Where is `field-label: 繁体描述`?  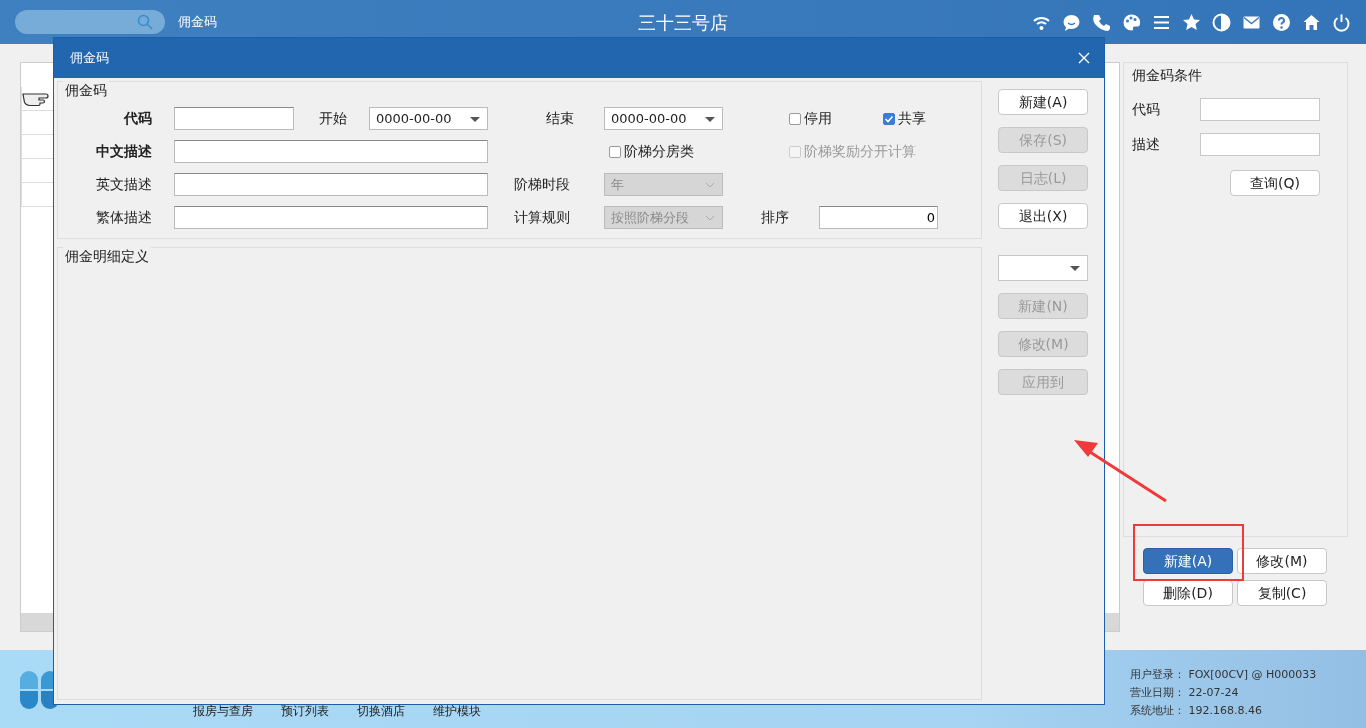
field-label: 繁体描述 is located at coordinates (124, 217).